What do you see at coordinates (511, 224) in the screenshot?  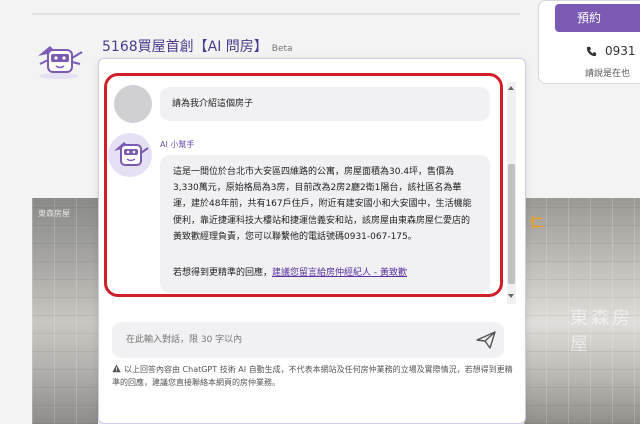 I see `scrollbar-thumb` at bounding box center [511, 224].